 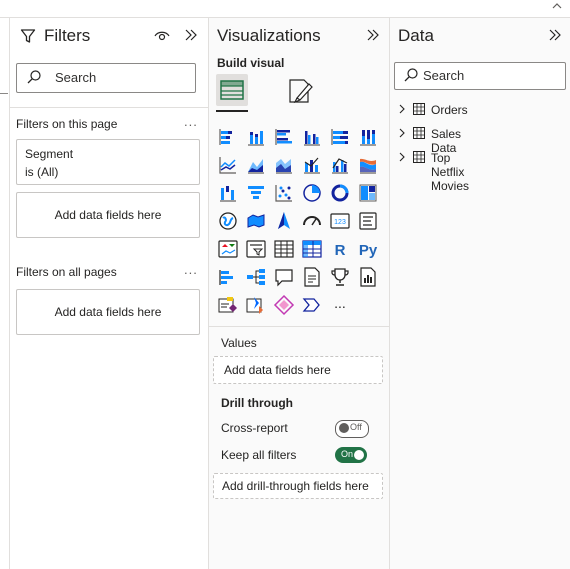 I want to click on visualizations-title: Visualizations, so click(x=269, y=35).